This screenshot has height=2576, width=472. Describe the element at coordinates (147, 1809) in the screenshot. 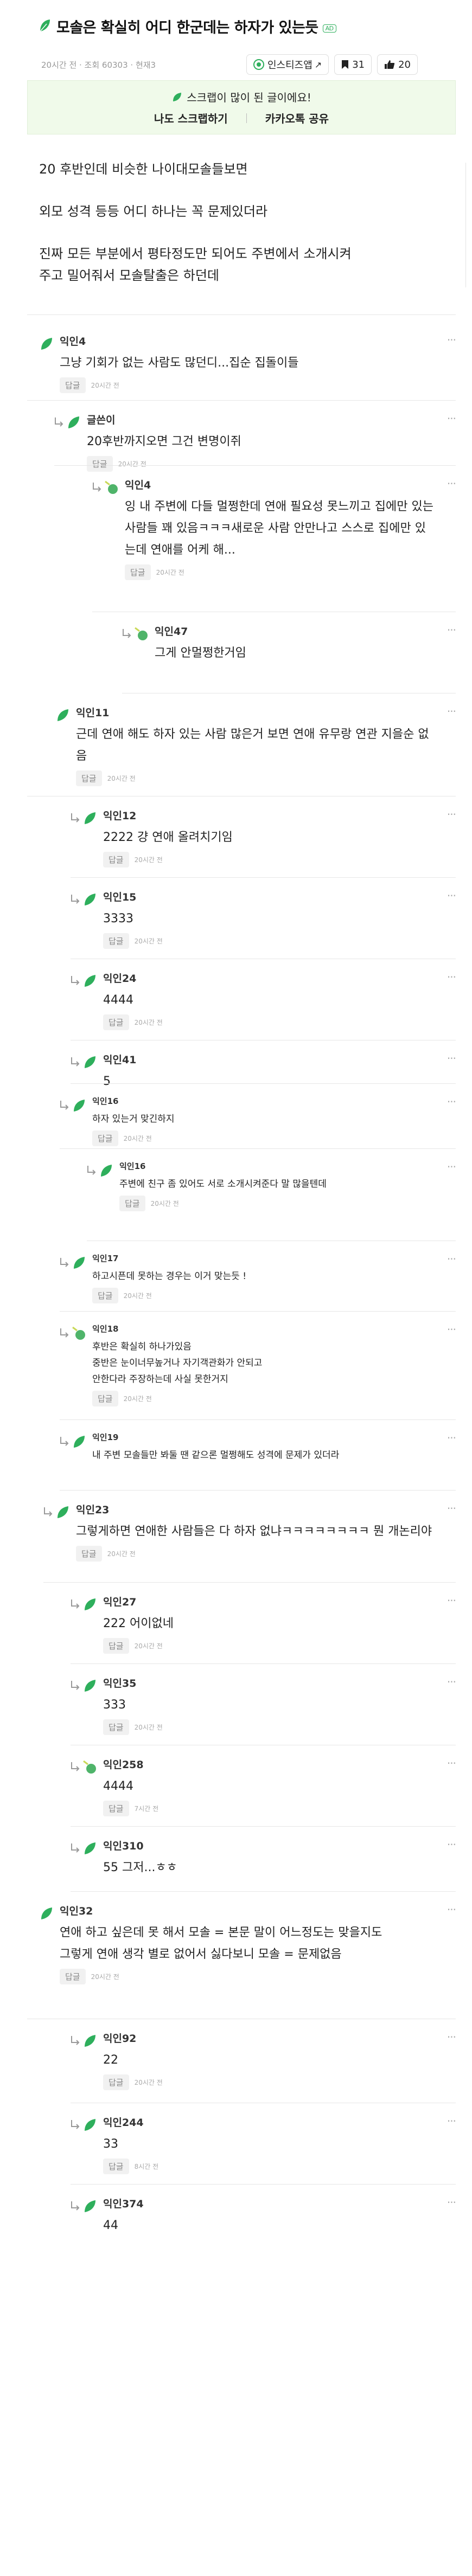

I see `comment-time: 7시간 전` at that location.